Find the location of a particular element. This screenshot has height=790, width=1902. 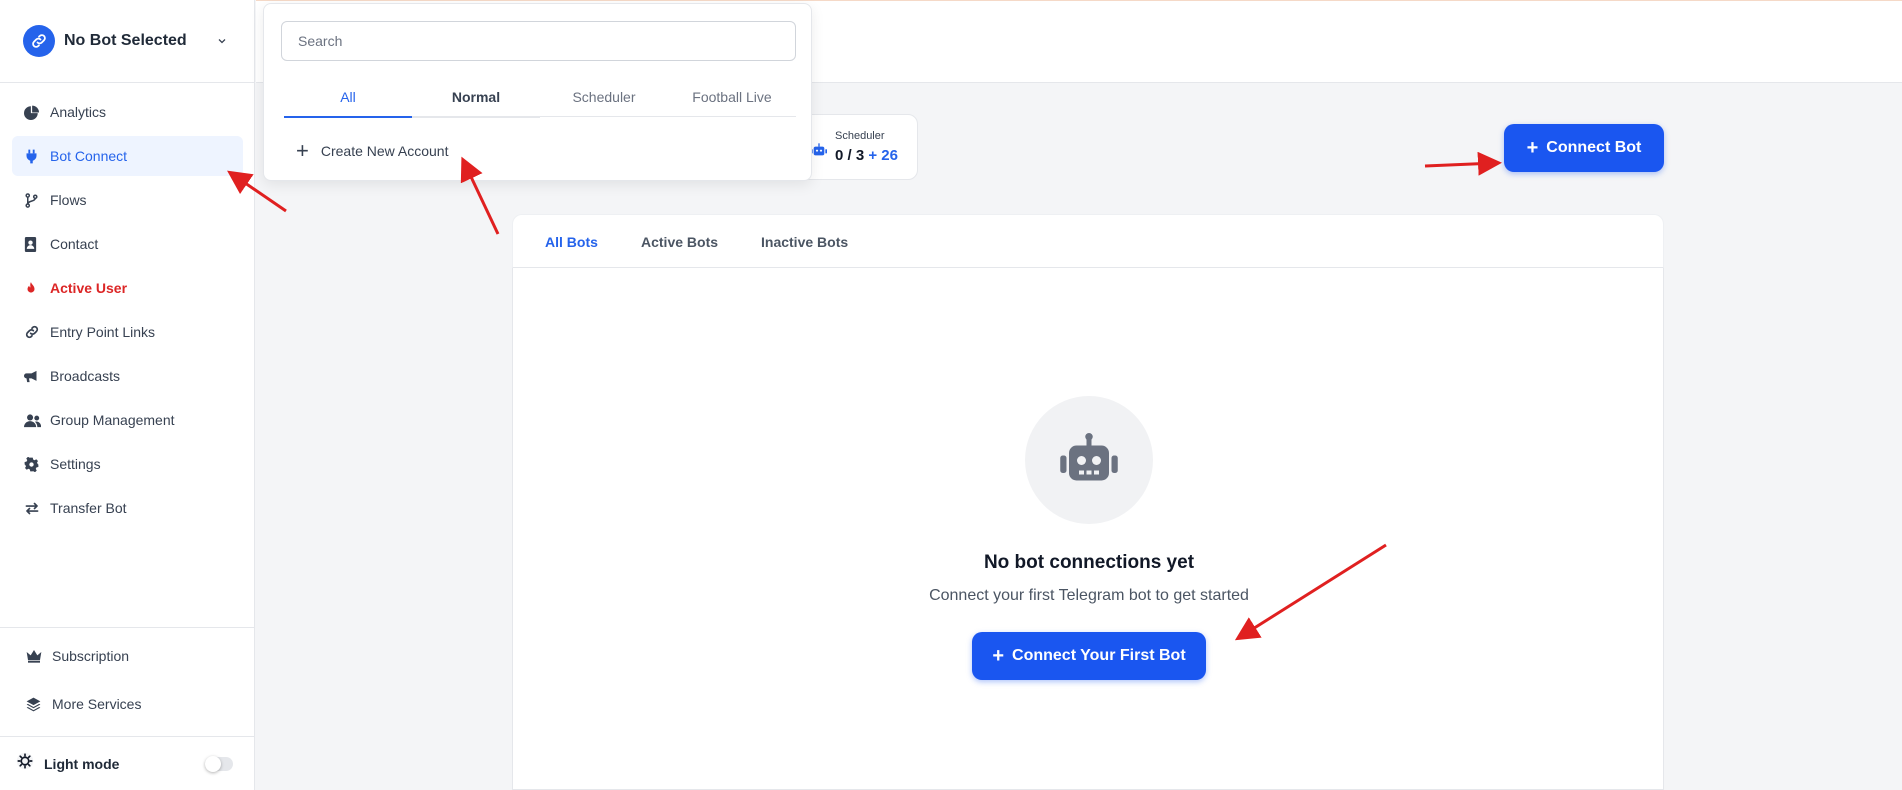

sidebar-item-label: Flows is located at coordinates (68, 200).